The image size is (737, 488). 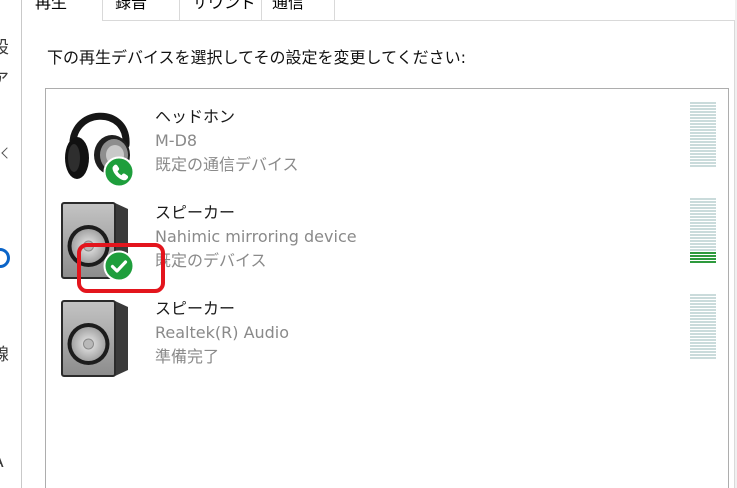 What do you see at coordinates (288, 6) in the screenshot?
I see `tab-label: 通信` at bounding box center [288, 6].